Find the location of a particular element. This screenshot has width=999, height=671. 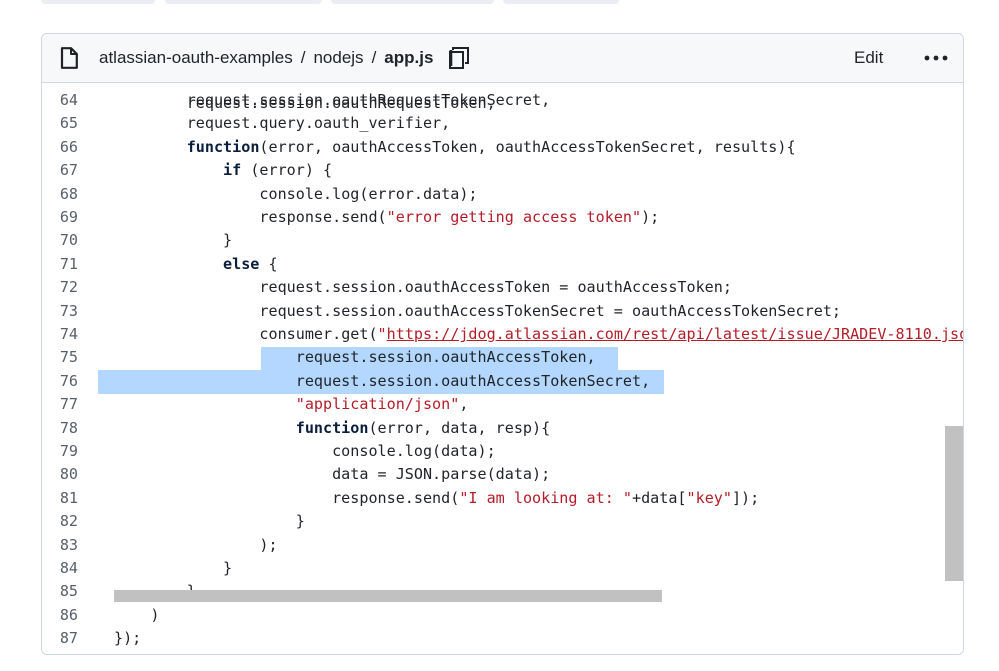

code-text: if (error) { is located at coordinates (223, 170).